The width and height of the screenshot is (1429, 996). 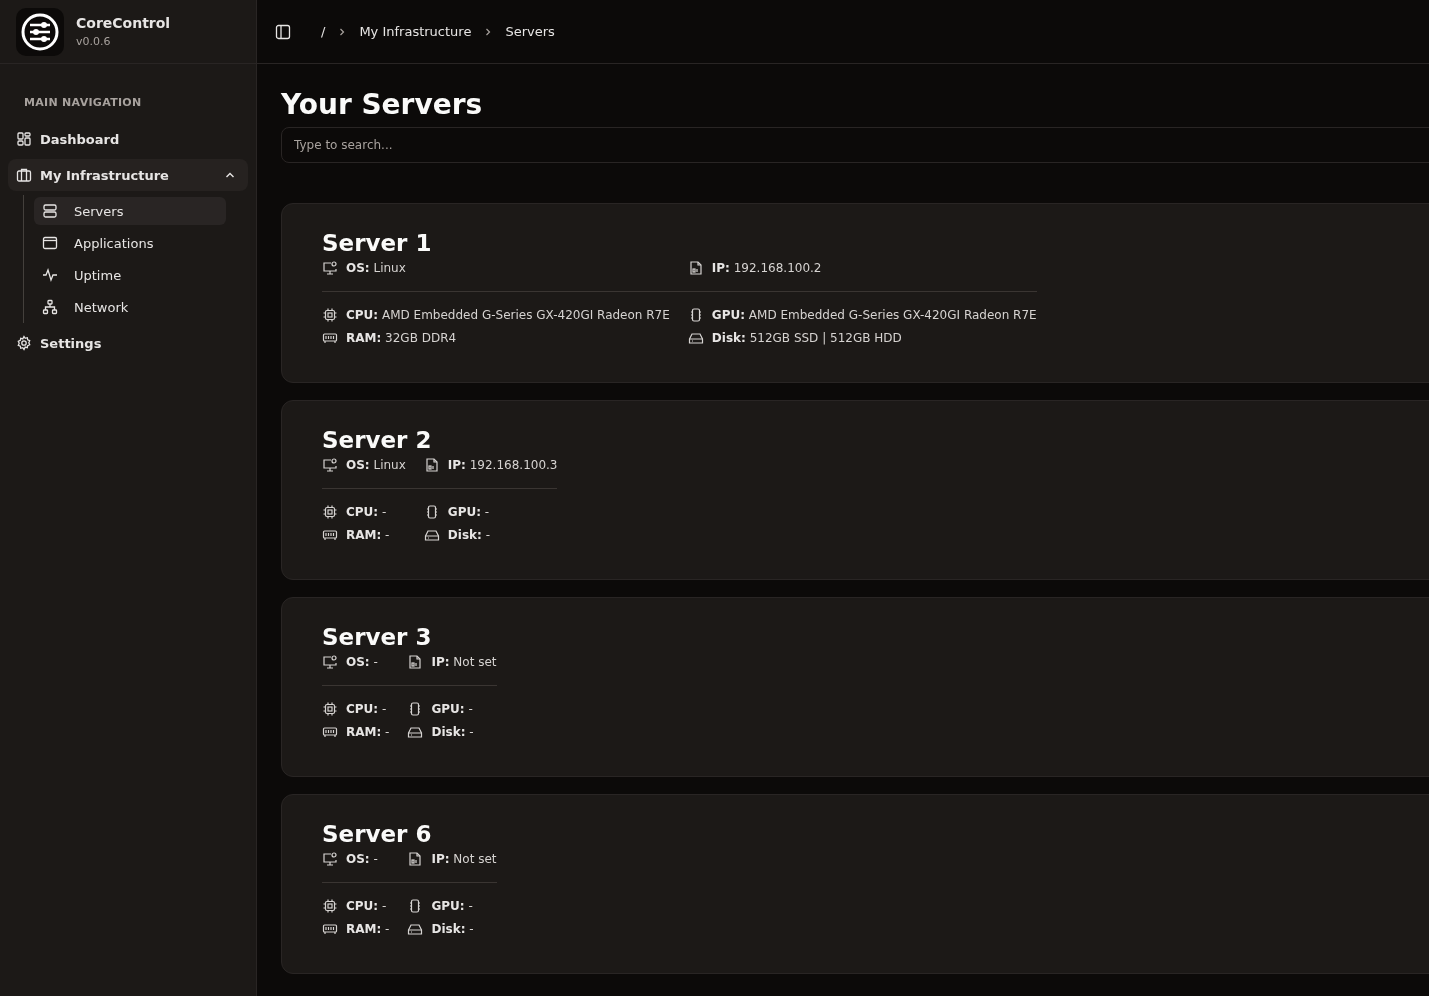 What do you see at coordinates (128, 175) in the screenshot?
I see `nav-item: My Infrastructure` at bounding box center [128, 175].